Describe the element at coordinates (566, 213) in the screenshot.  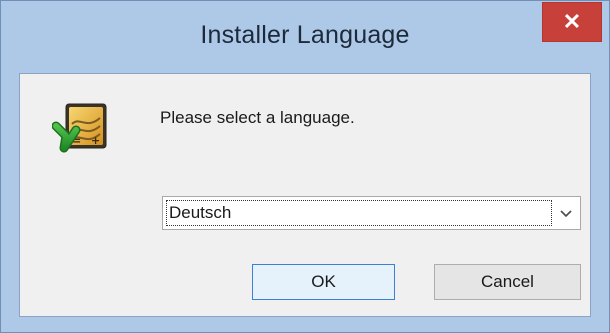
I see `chevron-down-icon` at that location.